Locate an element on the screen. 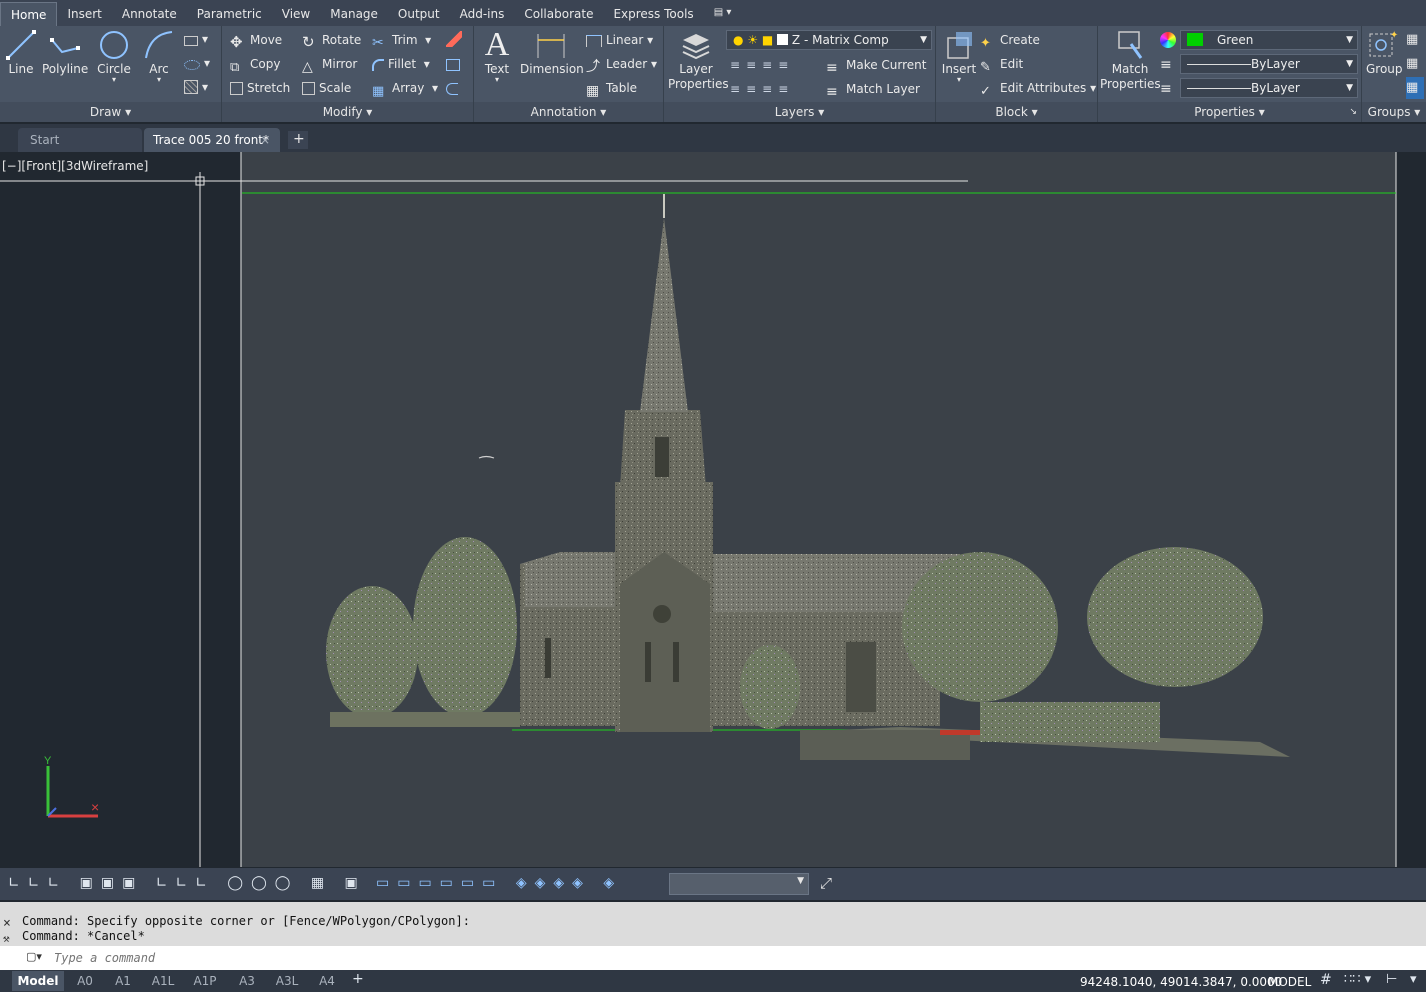  tab-express-tools: Express Tools is located at coordinates (653, 14).